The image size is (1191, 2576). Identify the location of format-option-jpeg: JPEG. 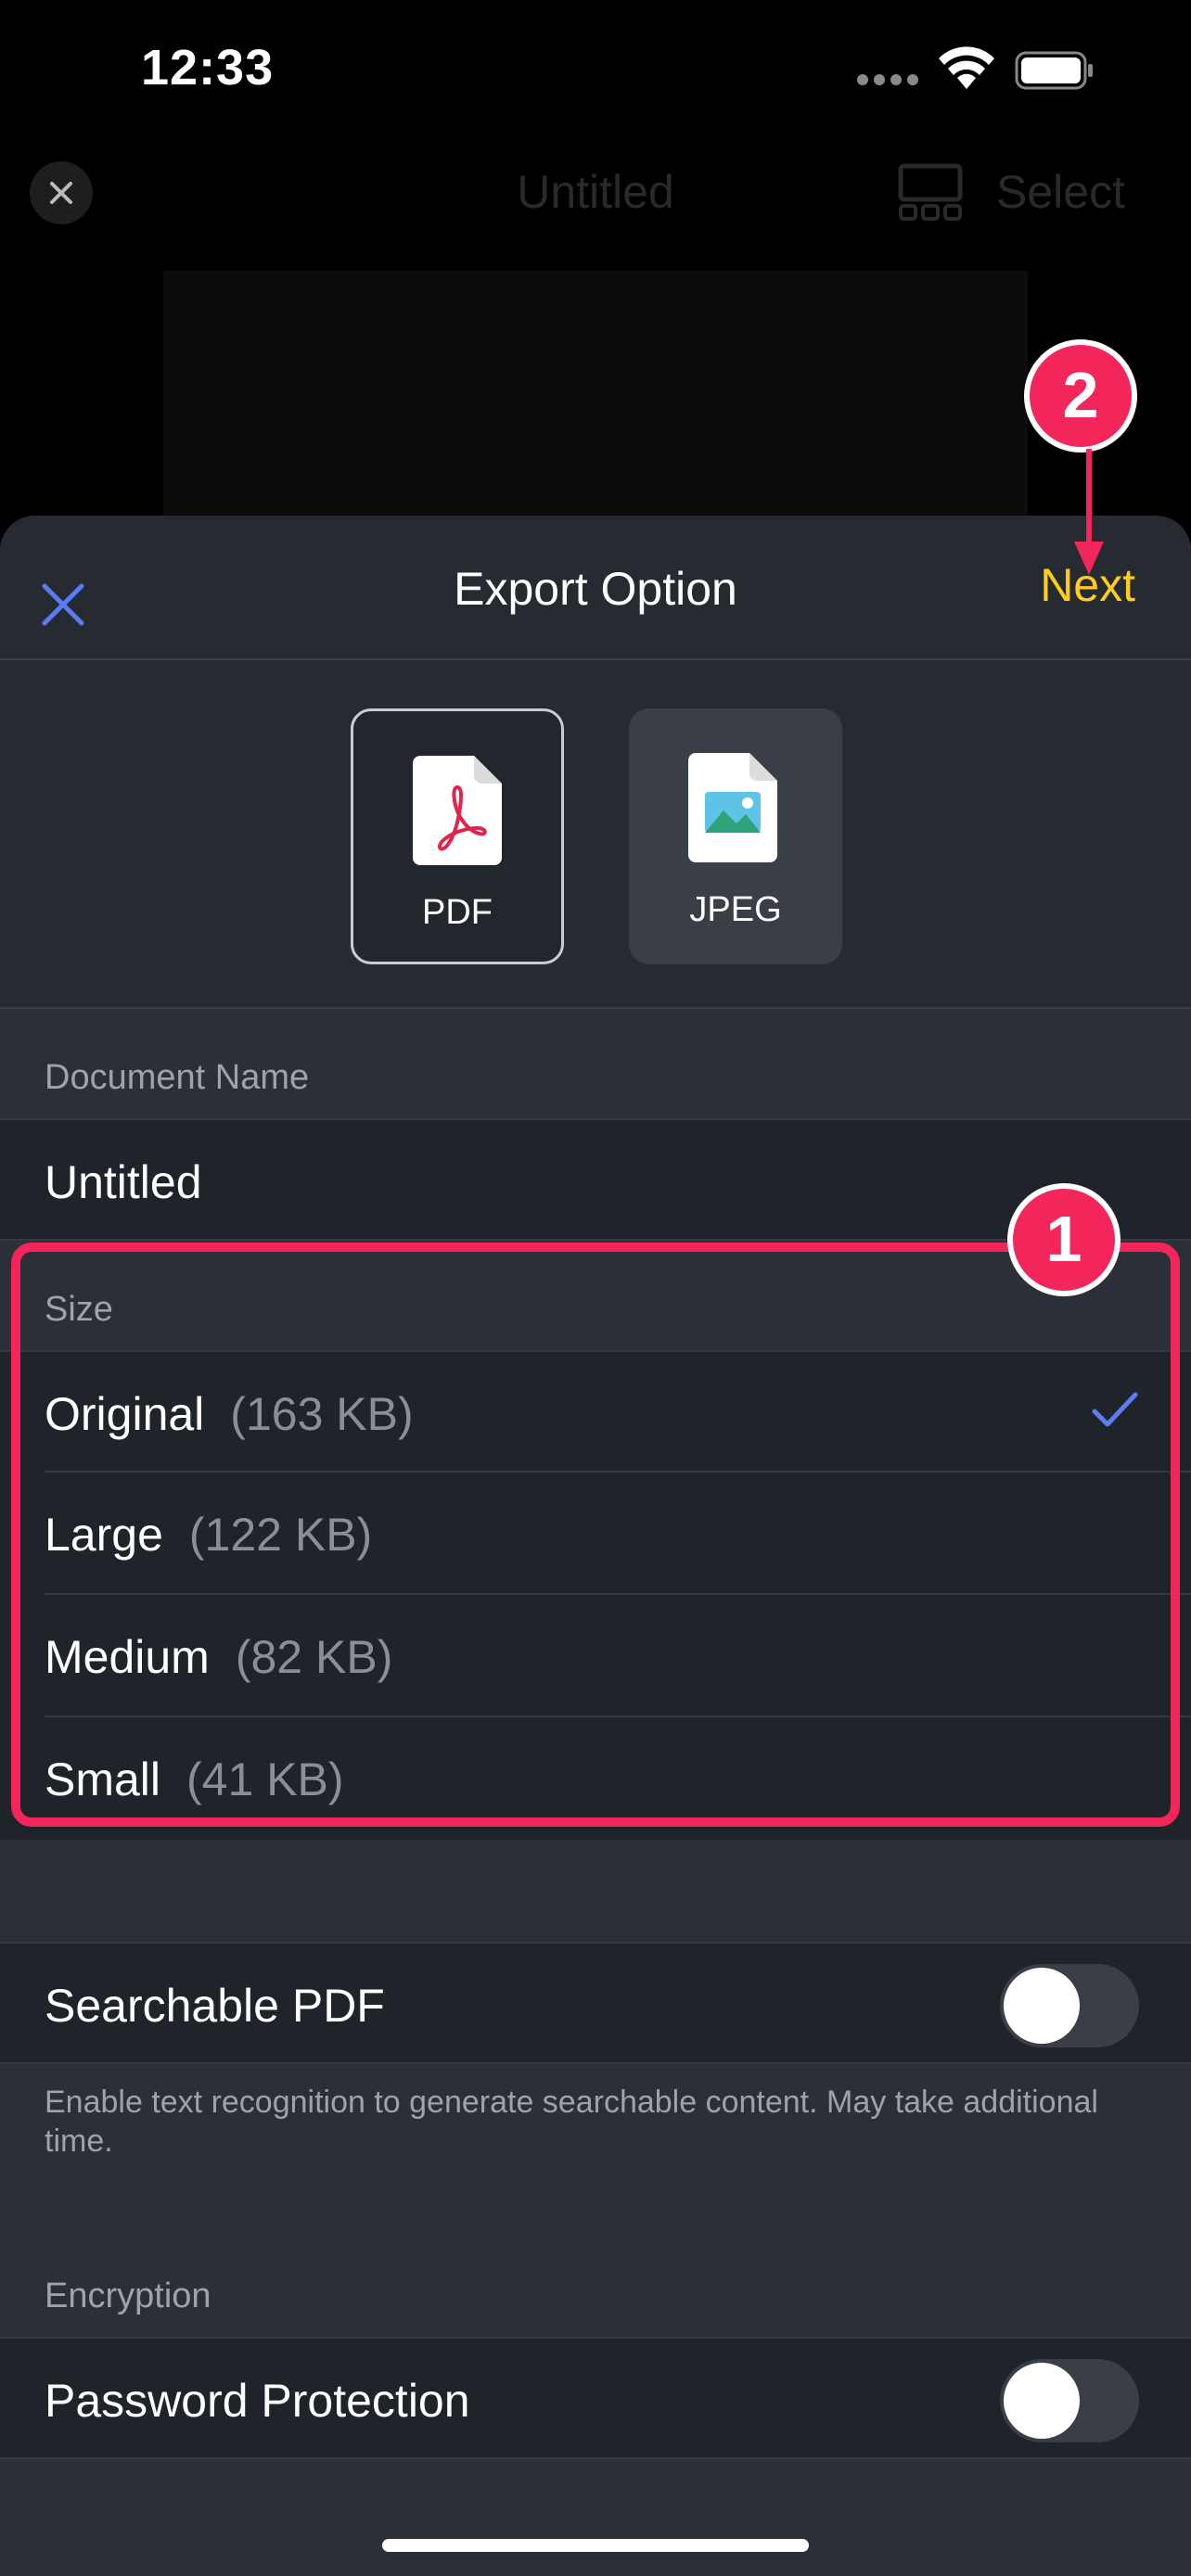
(735, 836).